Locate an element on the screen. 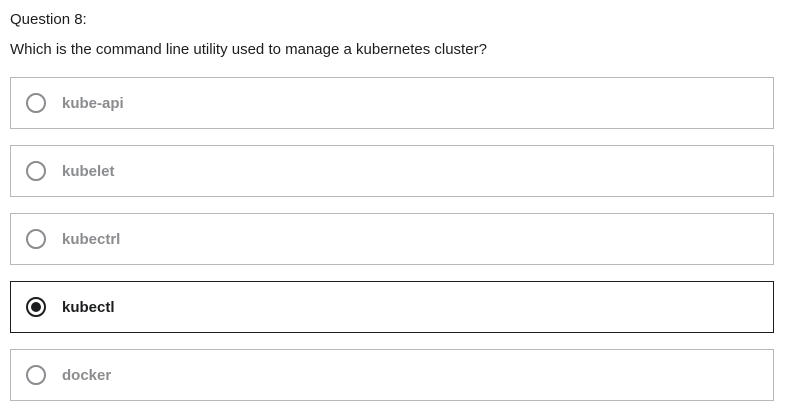 The height and width of the screenshot is (417, 789). option-label: kubectl is located at coordinates (88, 307).